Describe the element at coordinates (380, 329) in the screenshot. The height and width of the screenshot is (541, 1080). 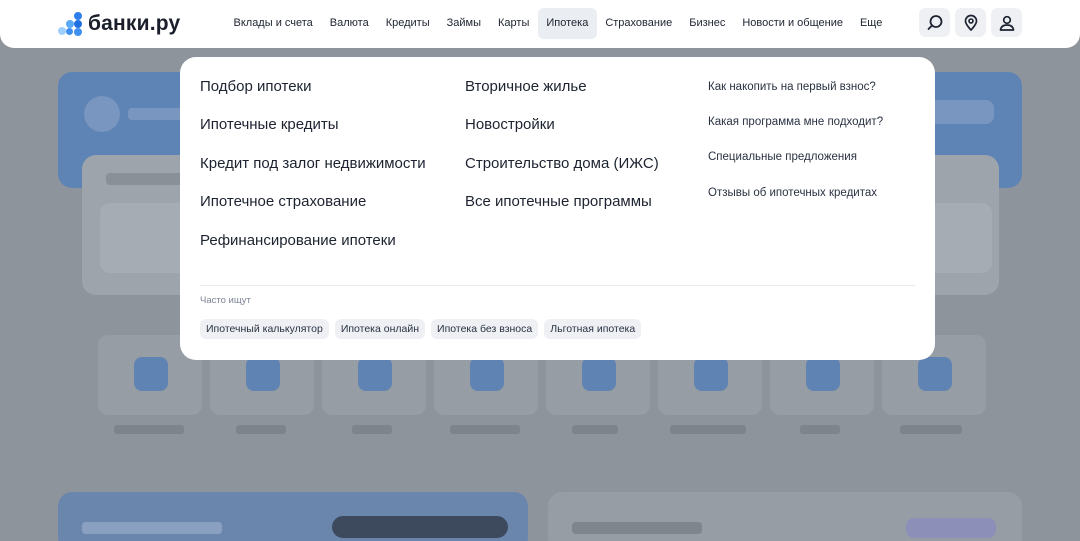
I see `chip-mortgage-online: Ипотека онлайн` at that location.